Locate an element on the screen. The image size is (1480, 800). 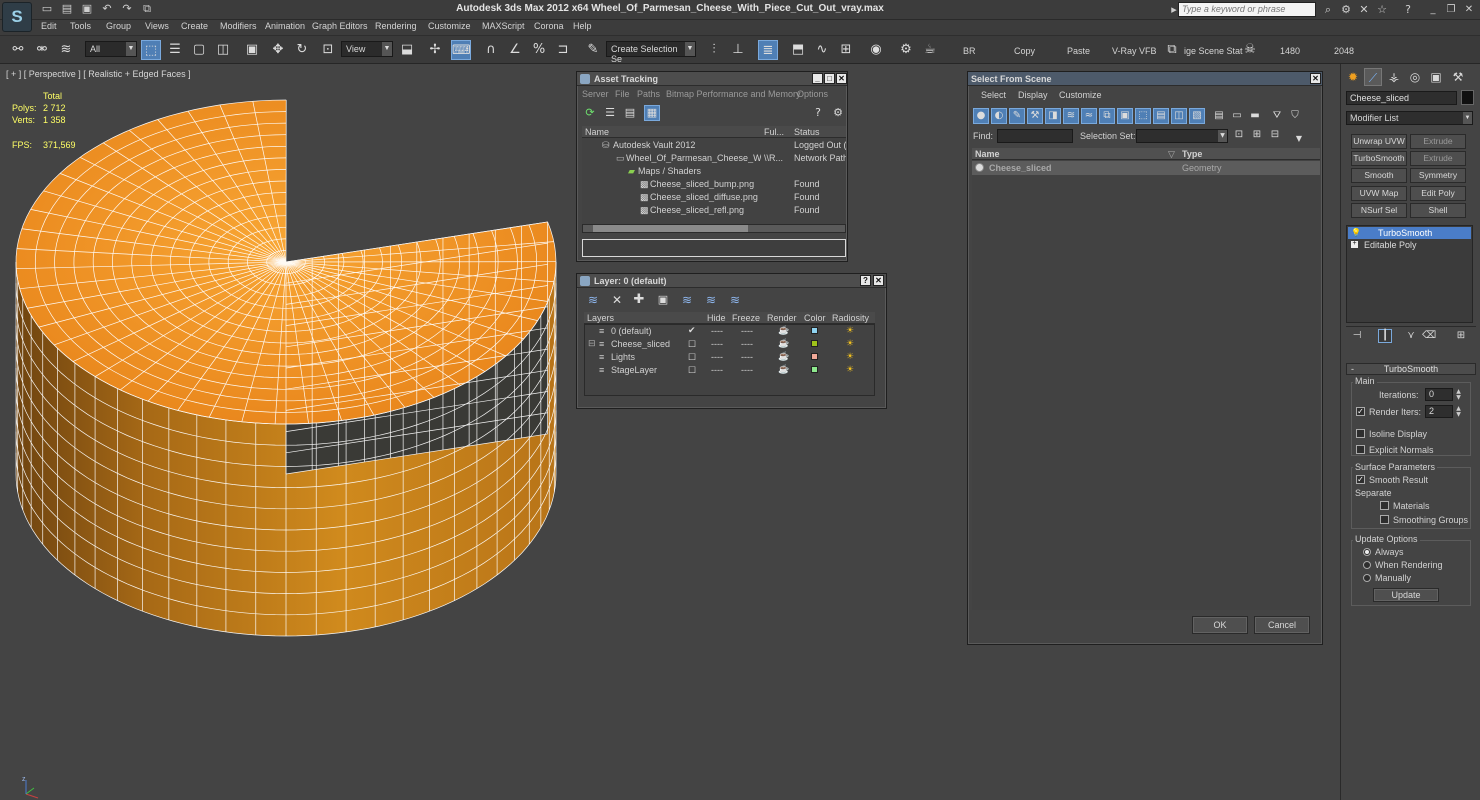
modifier-list-dropdown: Modifier List ▼ is located at coordinates (1409, 118).